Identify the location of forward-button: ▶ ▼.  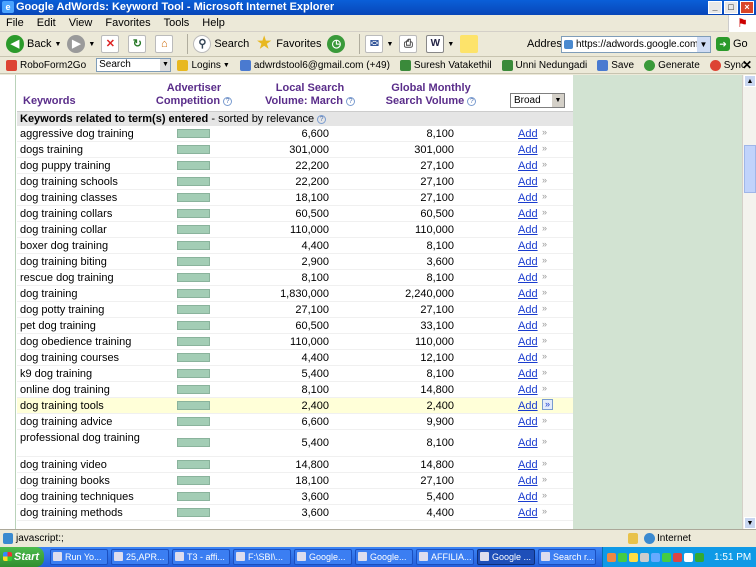
(81, 44).